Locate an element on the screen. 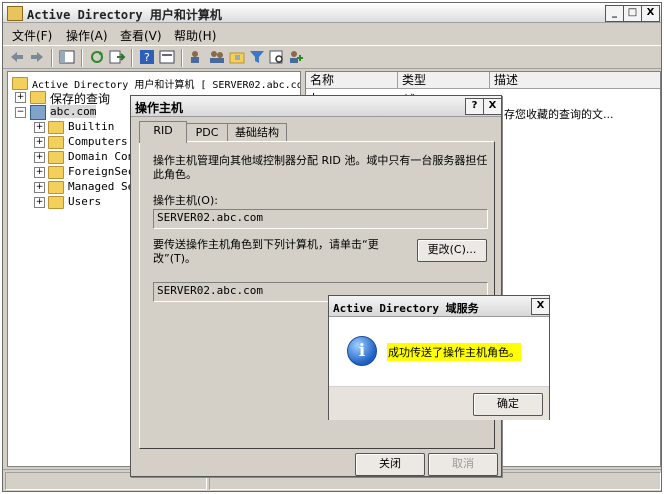  dialog-title-bar: 操作主机 ? X is located at coordinates (316, 106).